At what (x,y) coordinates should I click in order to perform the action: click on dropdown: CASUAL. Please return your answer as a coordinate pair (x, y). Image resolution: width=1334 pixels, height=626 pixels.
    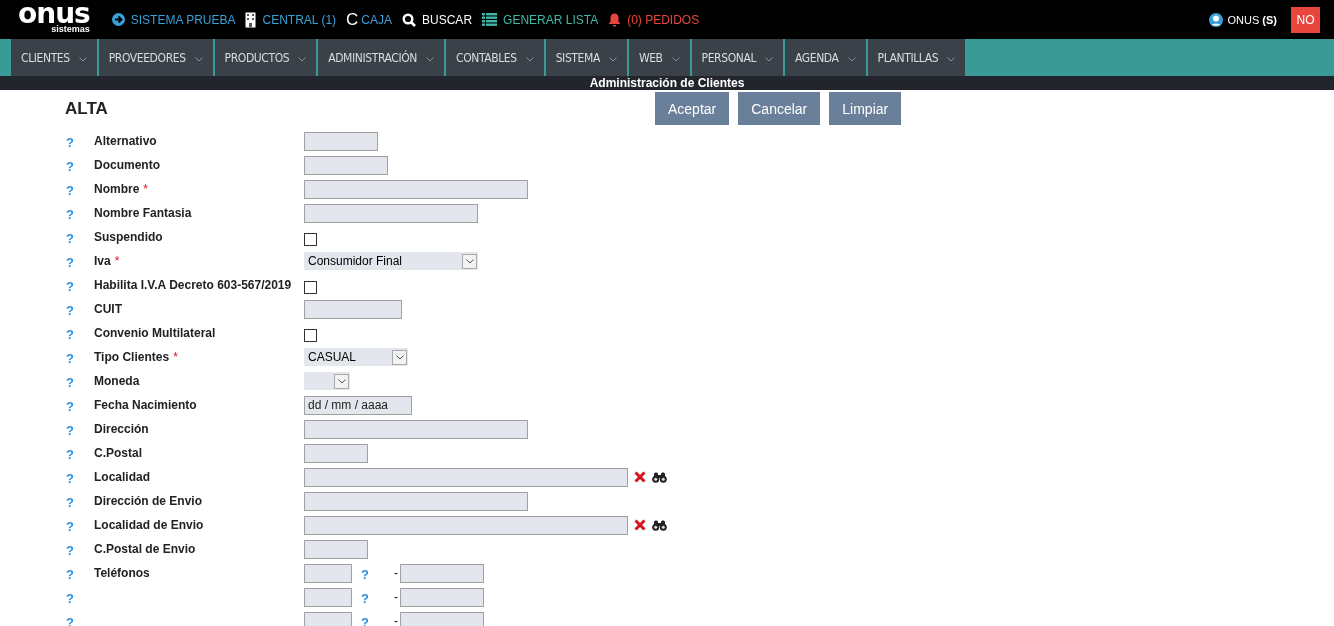
    Looking at the image, I should click on (356, 357).